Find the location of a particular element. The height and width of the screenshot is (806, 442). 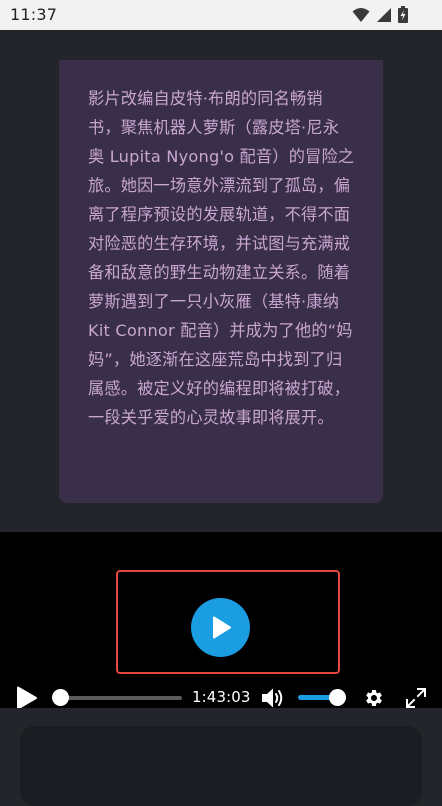

volume-handle is located at coordinates (337, 697).